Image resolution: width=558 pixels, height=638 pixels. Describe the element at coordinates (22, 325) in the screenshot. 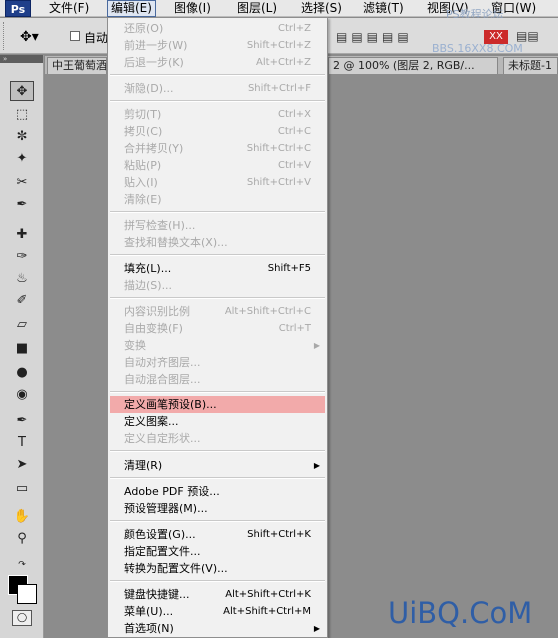

I see `eraser-icon: ▱` at that location.